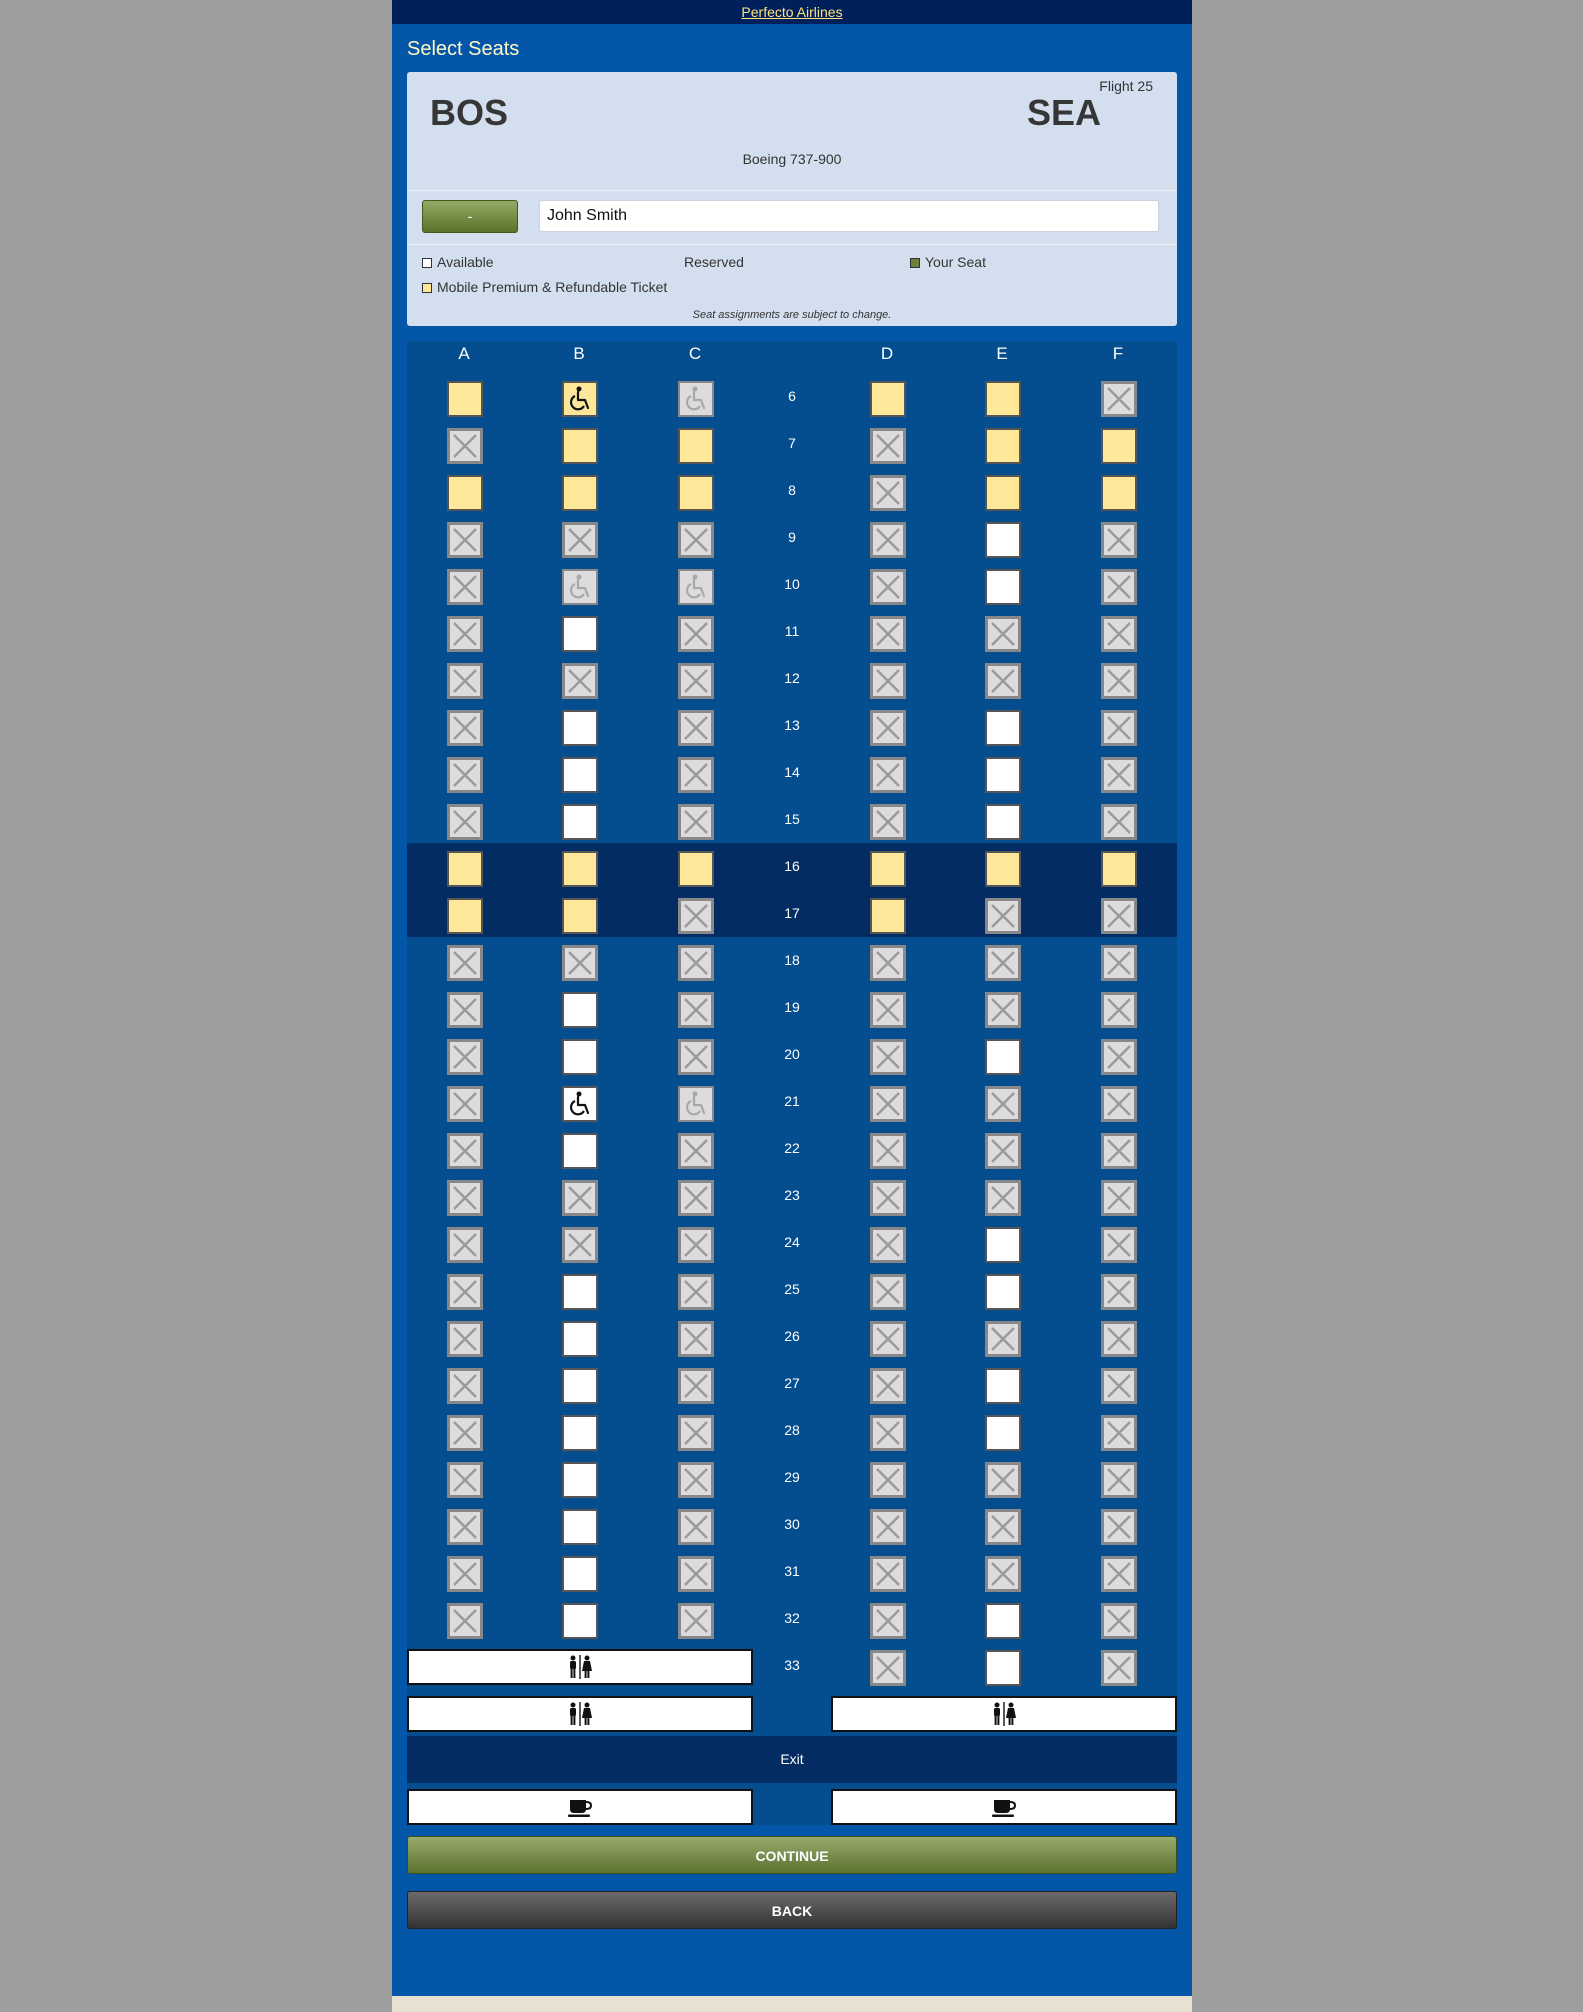 This screenshot has width=1583, height=2012. What do you see at coordinates (1119, 540) in the screenshot?
I see `seat-9f-reserved` at bounding box center [1119, 540].